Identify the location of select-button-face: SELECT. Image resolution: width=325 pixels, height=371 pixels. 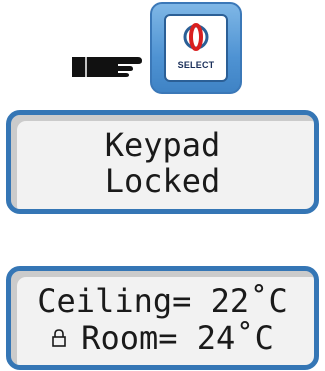
(196, 48).